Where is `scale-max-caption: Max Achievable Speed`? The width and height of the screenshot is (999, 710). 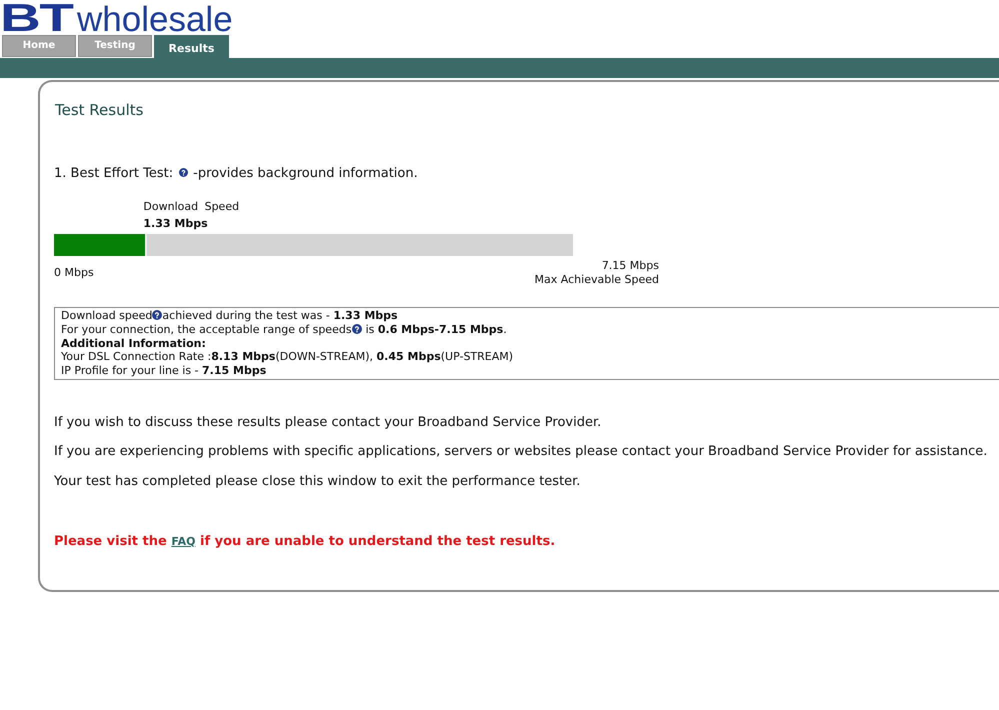
scale-max-caption: Max Achievable Speed is located at coordinates (596, 280).